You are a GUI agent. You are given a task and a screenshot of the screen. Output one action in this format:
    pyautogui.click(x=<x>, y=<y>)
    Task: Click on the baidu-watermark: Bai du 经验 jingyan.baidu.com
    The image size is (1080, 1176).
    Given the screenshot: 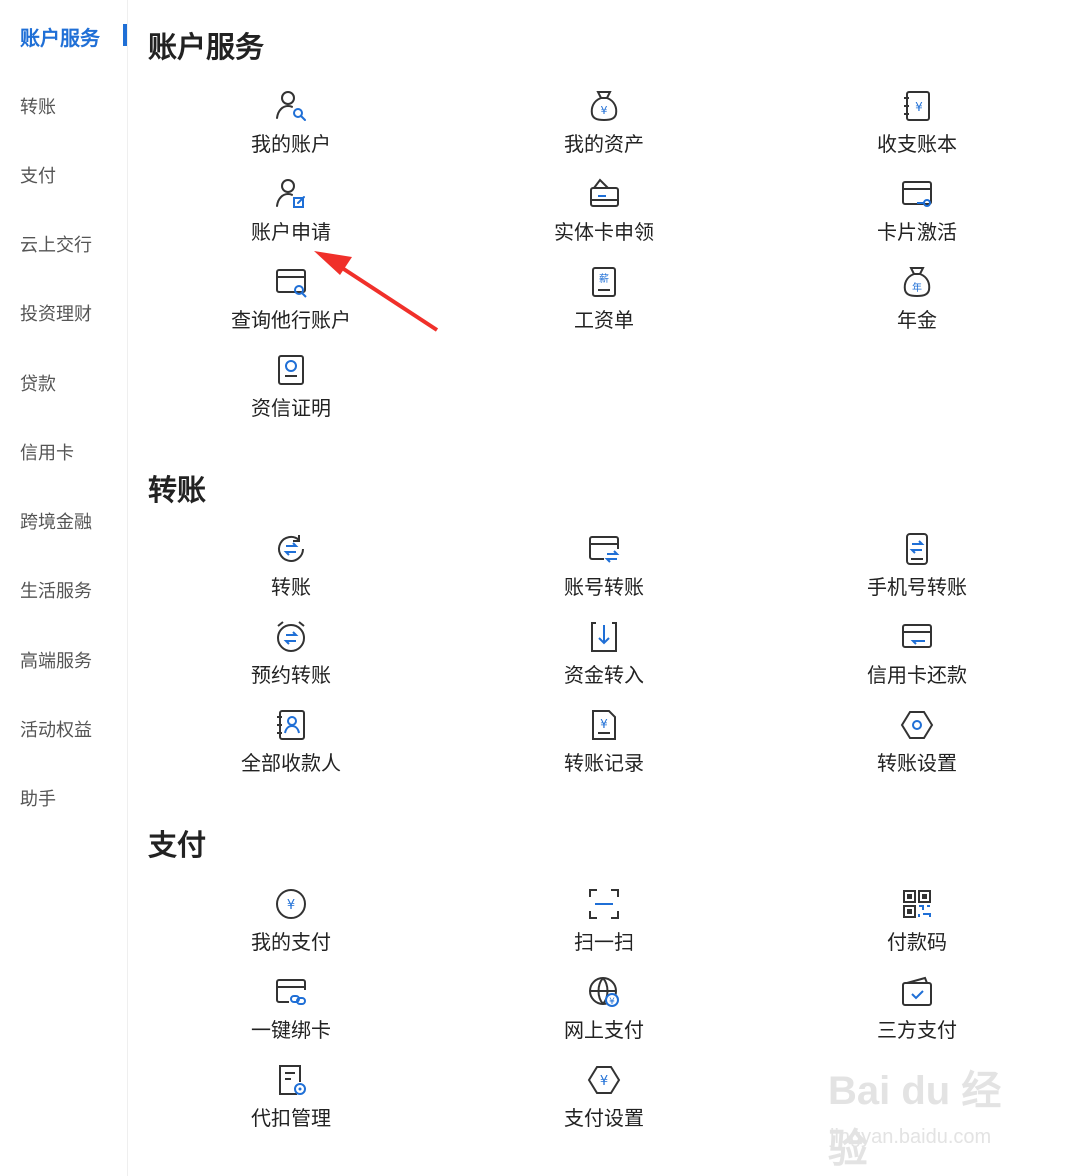 What is the action you would take?
    pyautogui.click(x=928, y=1114)
    